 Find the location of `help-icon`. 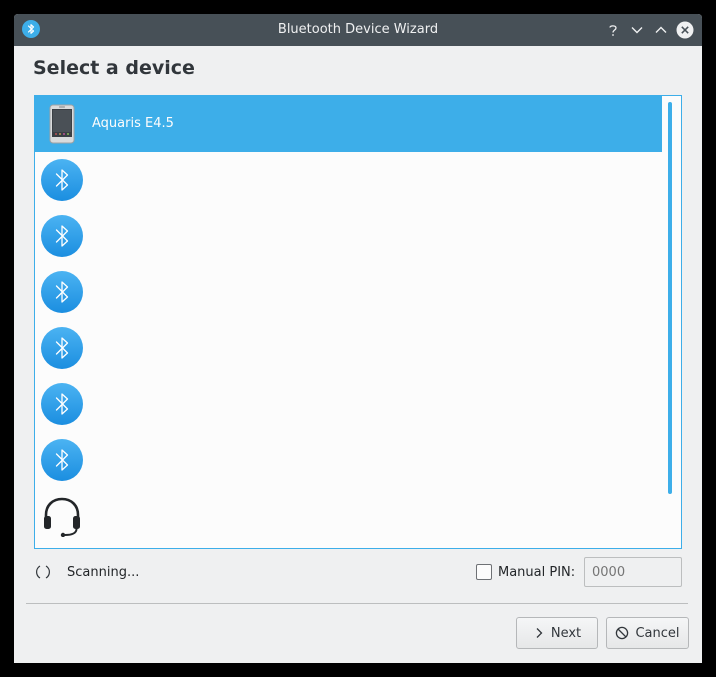

help-icon is located at coordinates (613, 30).